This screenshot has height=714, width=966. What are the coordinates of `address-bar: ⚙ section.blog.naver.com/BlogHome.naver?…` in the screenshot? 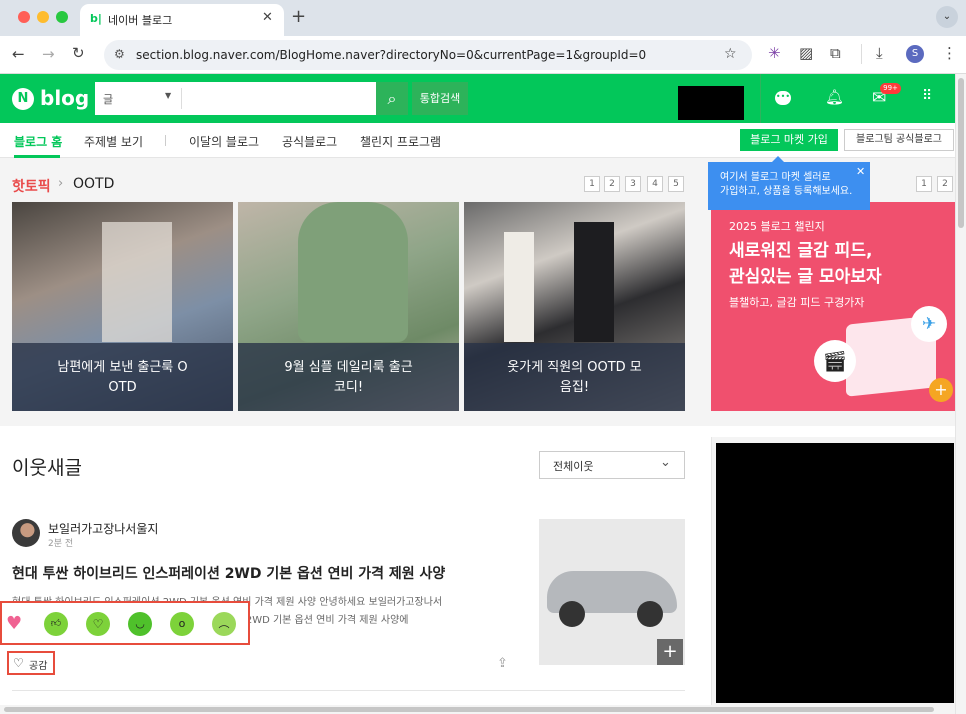 It's located at (428, 55).